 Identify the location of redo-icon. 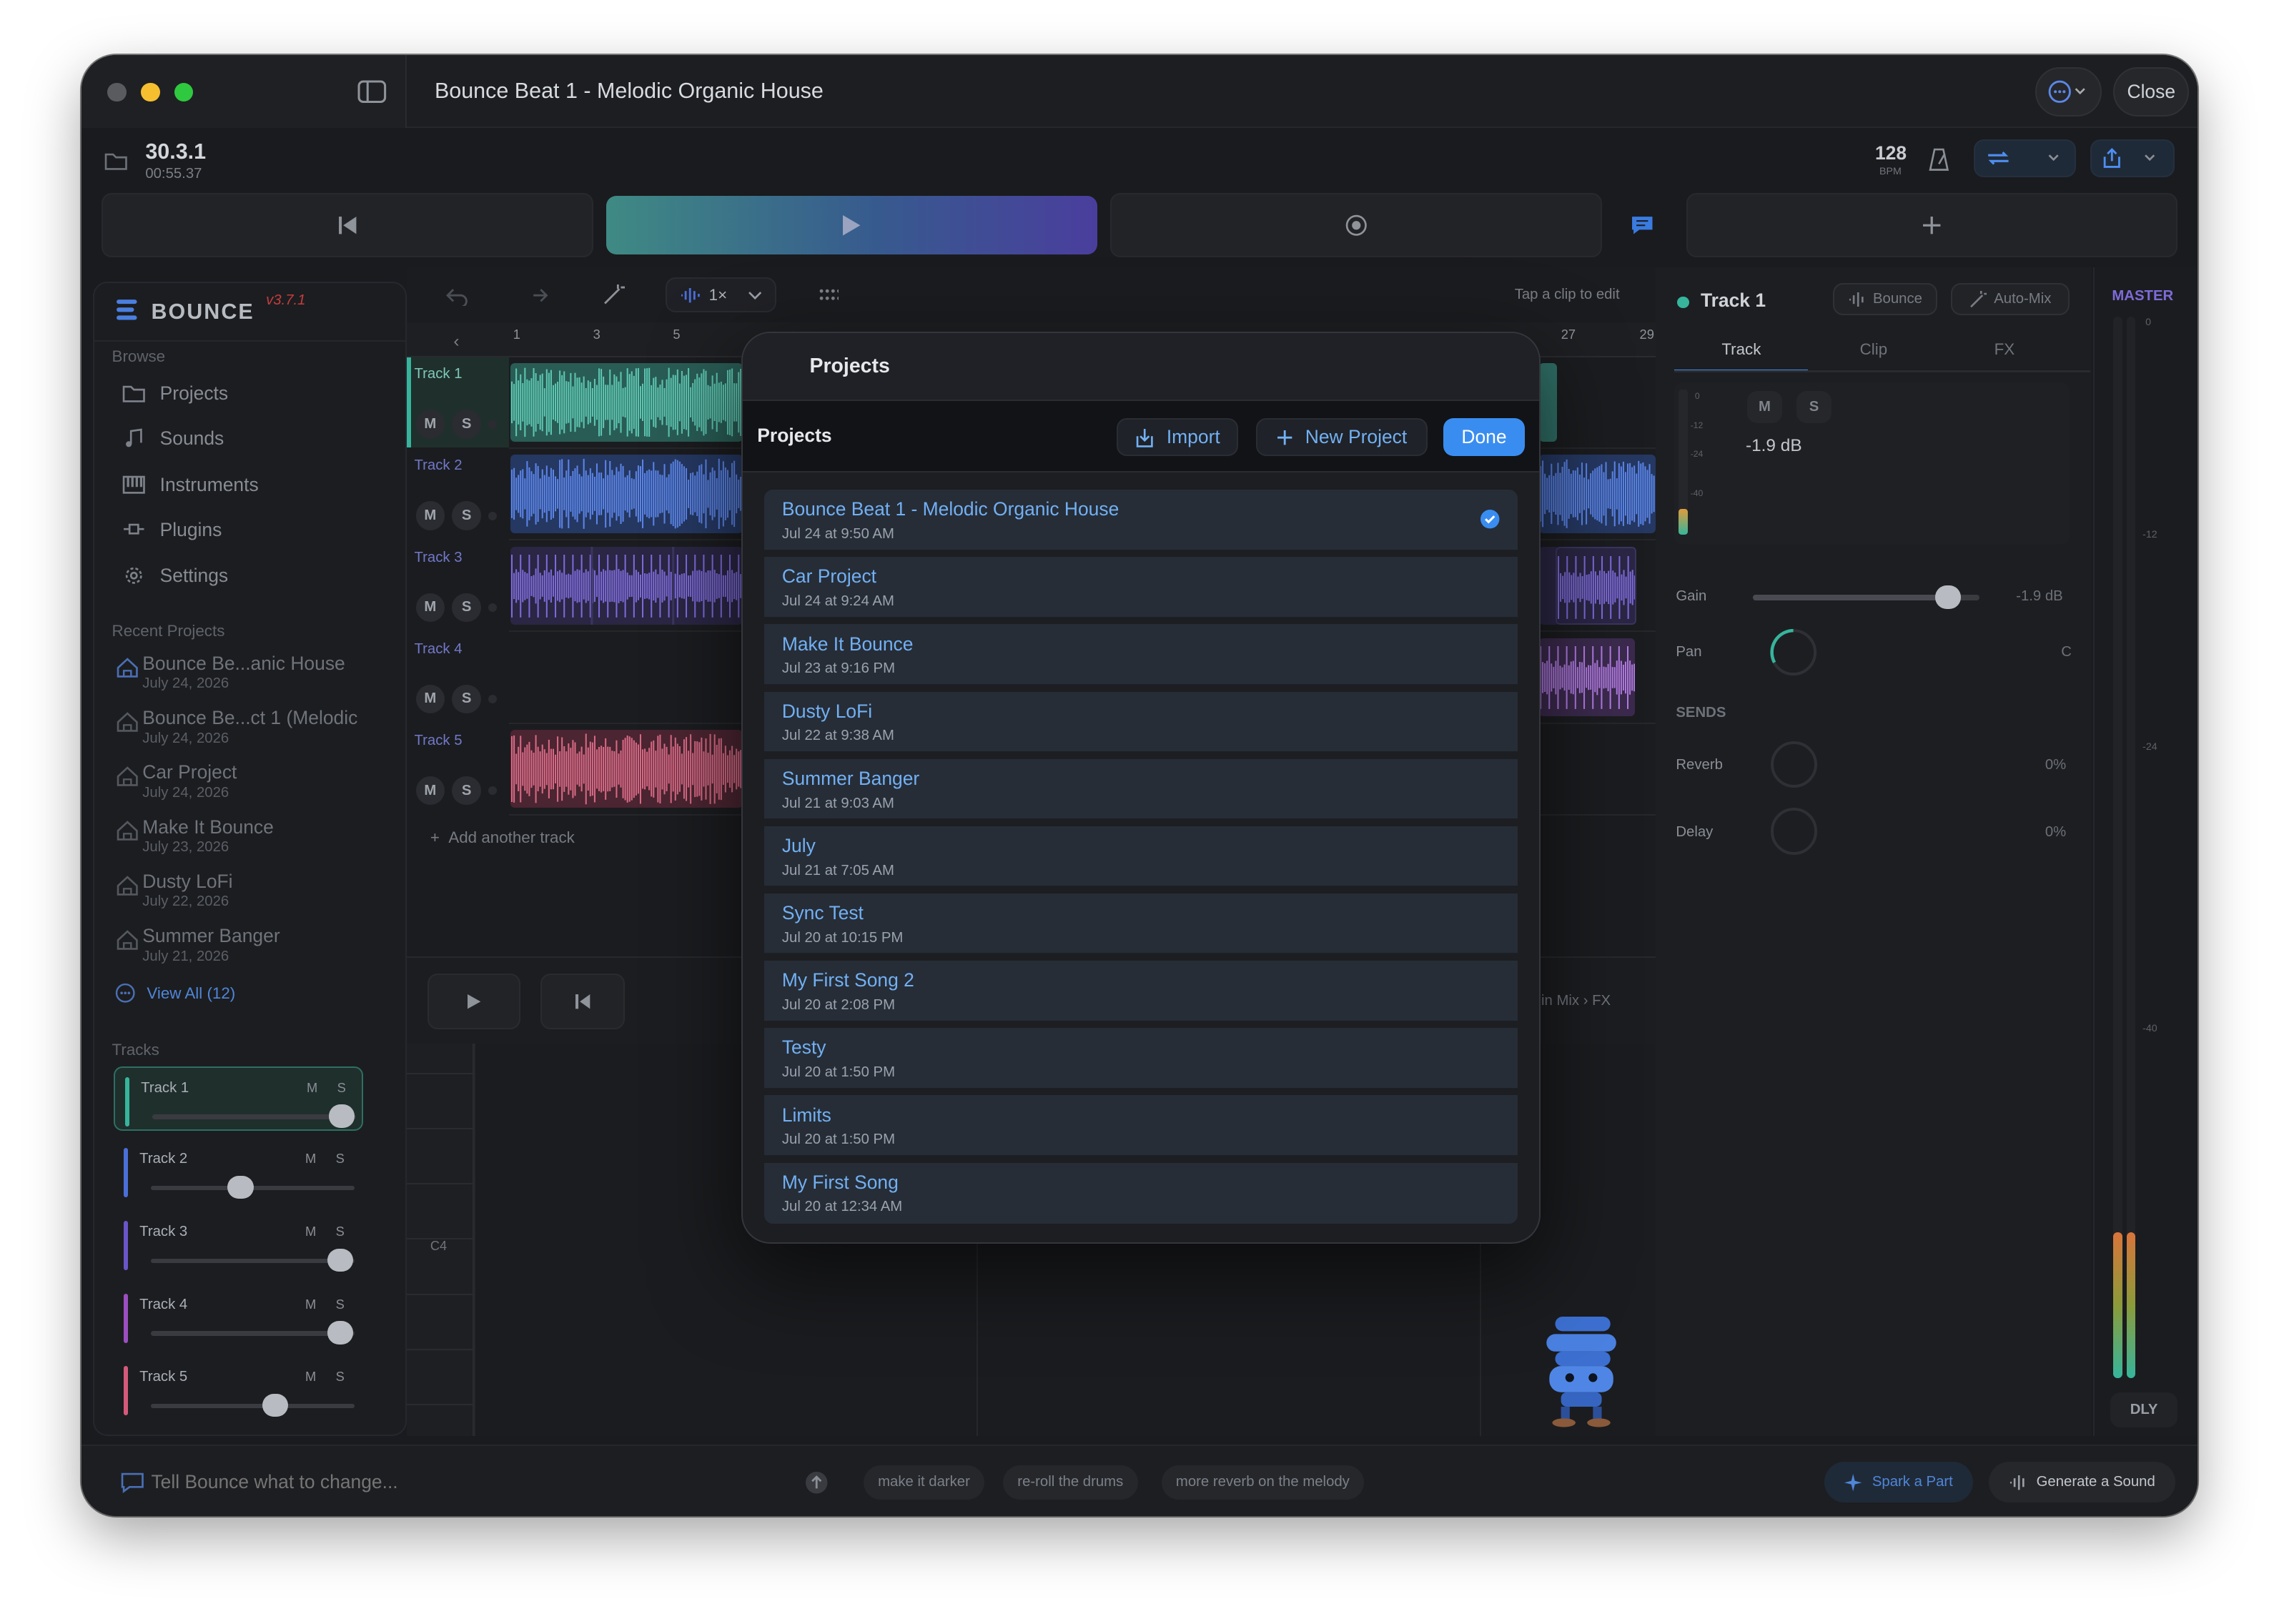
(536, 299).